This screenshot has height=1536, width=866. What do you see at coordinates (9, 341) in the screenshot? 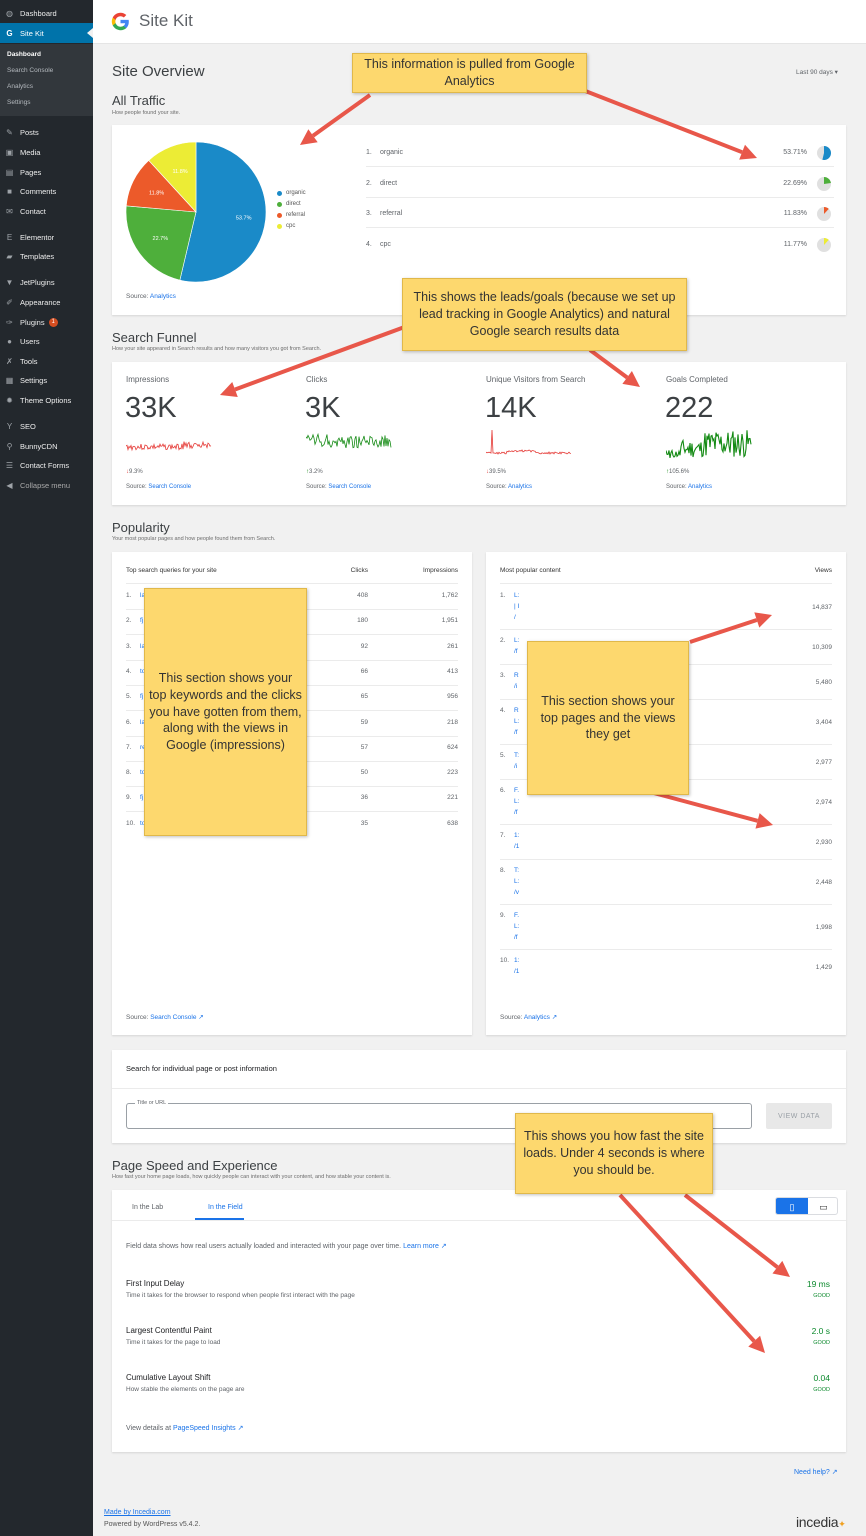
I see `user-icon: ●` at bounding box center [9, 341].